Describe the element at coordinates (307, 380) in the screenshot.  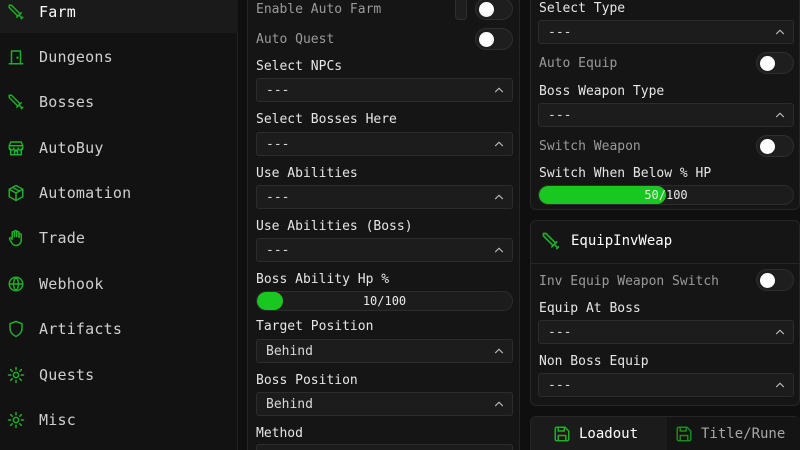
I see `boss-position-label: Boss Position` at that location.